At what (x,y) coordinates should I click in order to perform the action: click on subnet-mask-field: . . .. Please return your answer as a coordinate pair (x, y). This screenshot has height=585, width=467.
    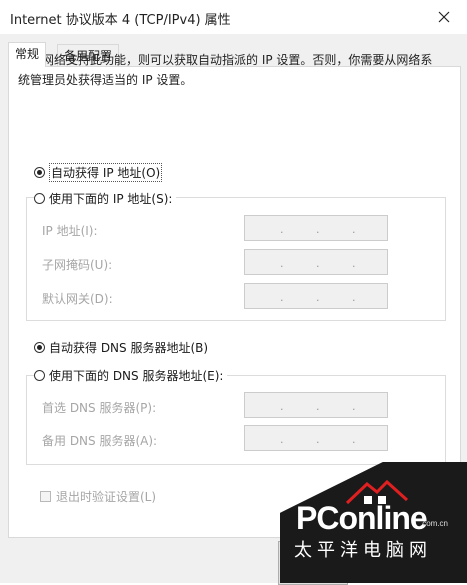
    Looking at the image, I should click on (316, 262).